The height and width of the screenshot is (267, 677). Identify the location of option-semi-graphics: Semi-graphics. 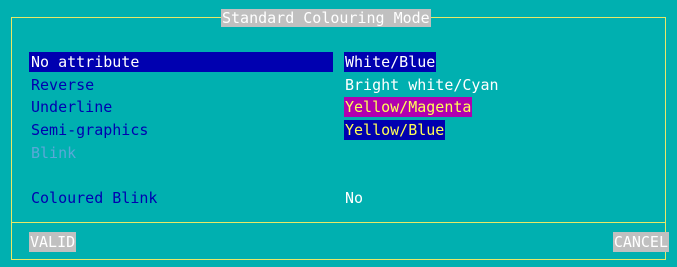
(89, 130).